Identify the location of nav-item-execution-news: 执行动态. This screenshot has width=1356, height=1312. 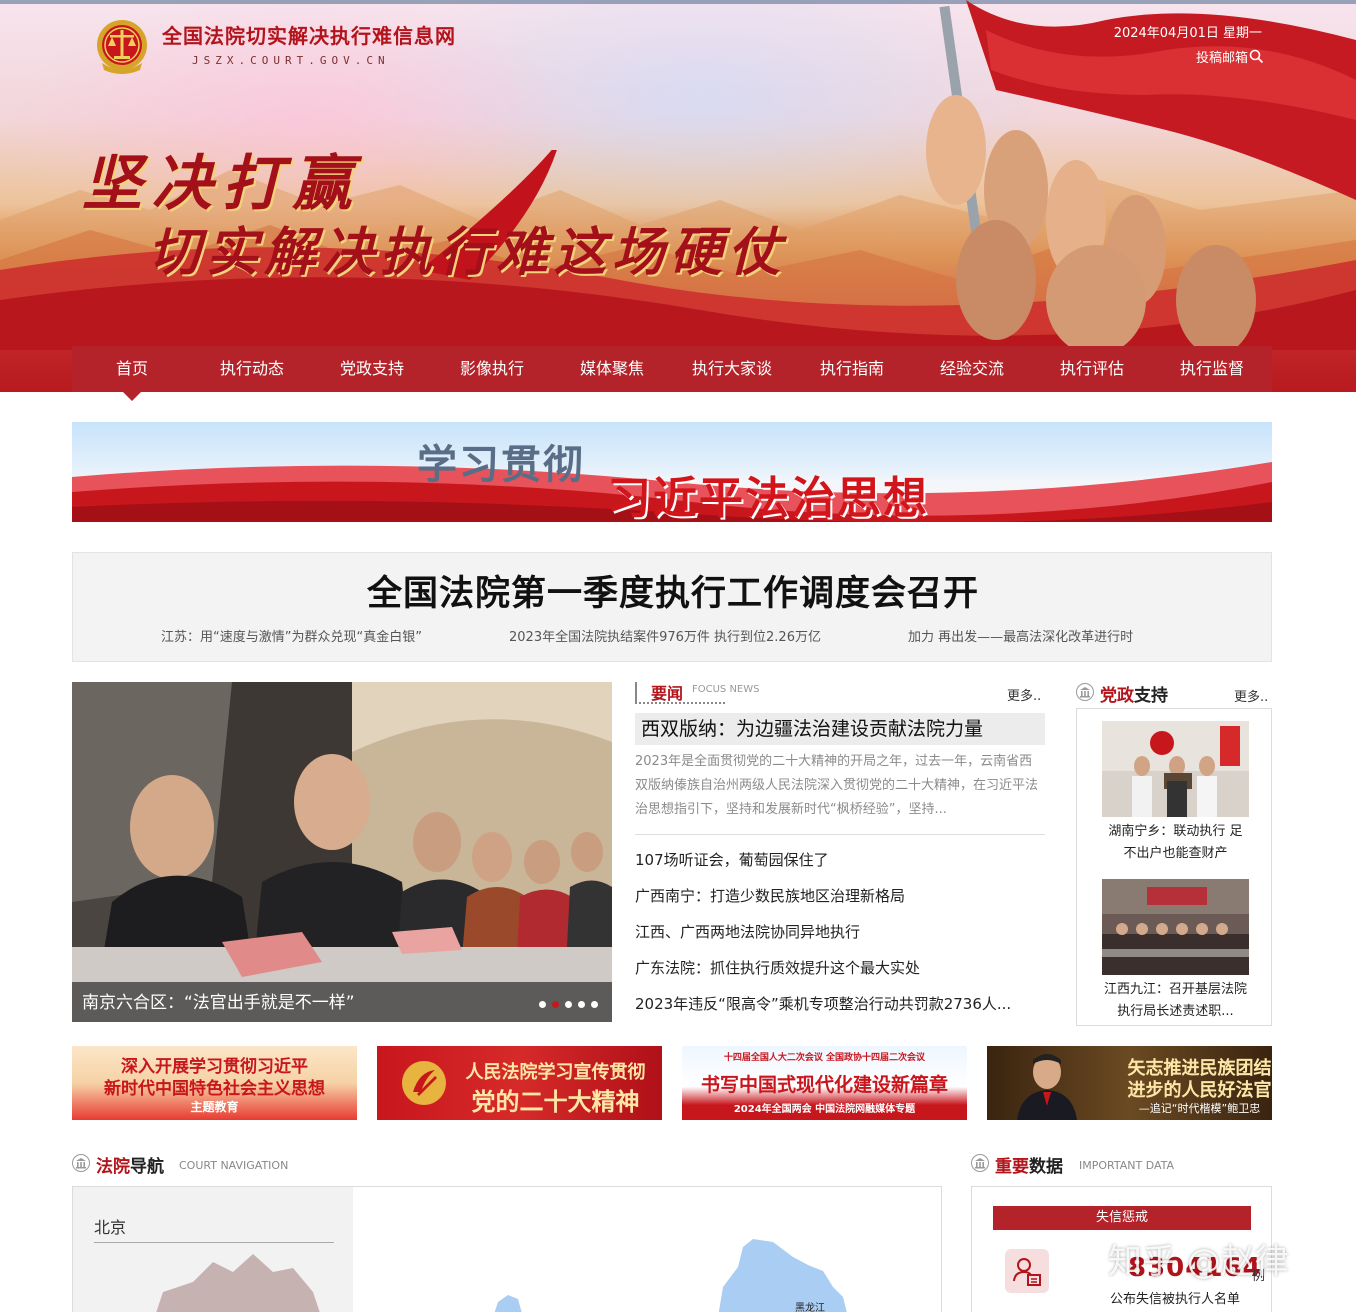
(252, 369).